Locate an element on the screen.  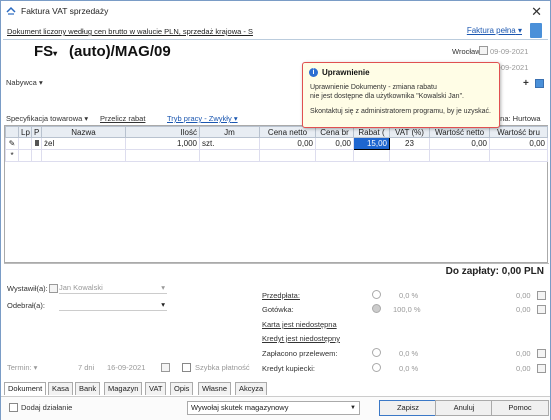
cash-icon is located at coordinates (541, 309).